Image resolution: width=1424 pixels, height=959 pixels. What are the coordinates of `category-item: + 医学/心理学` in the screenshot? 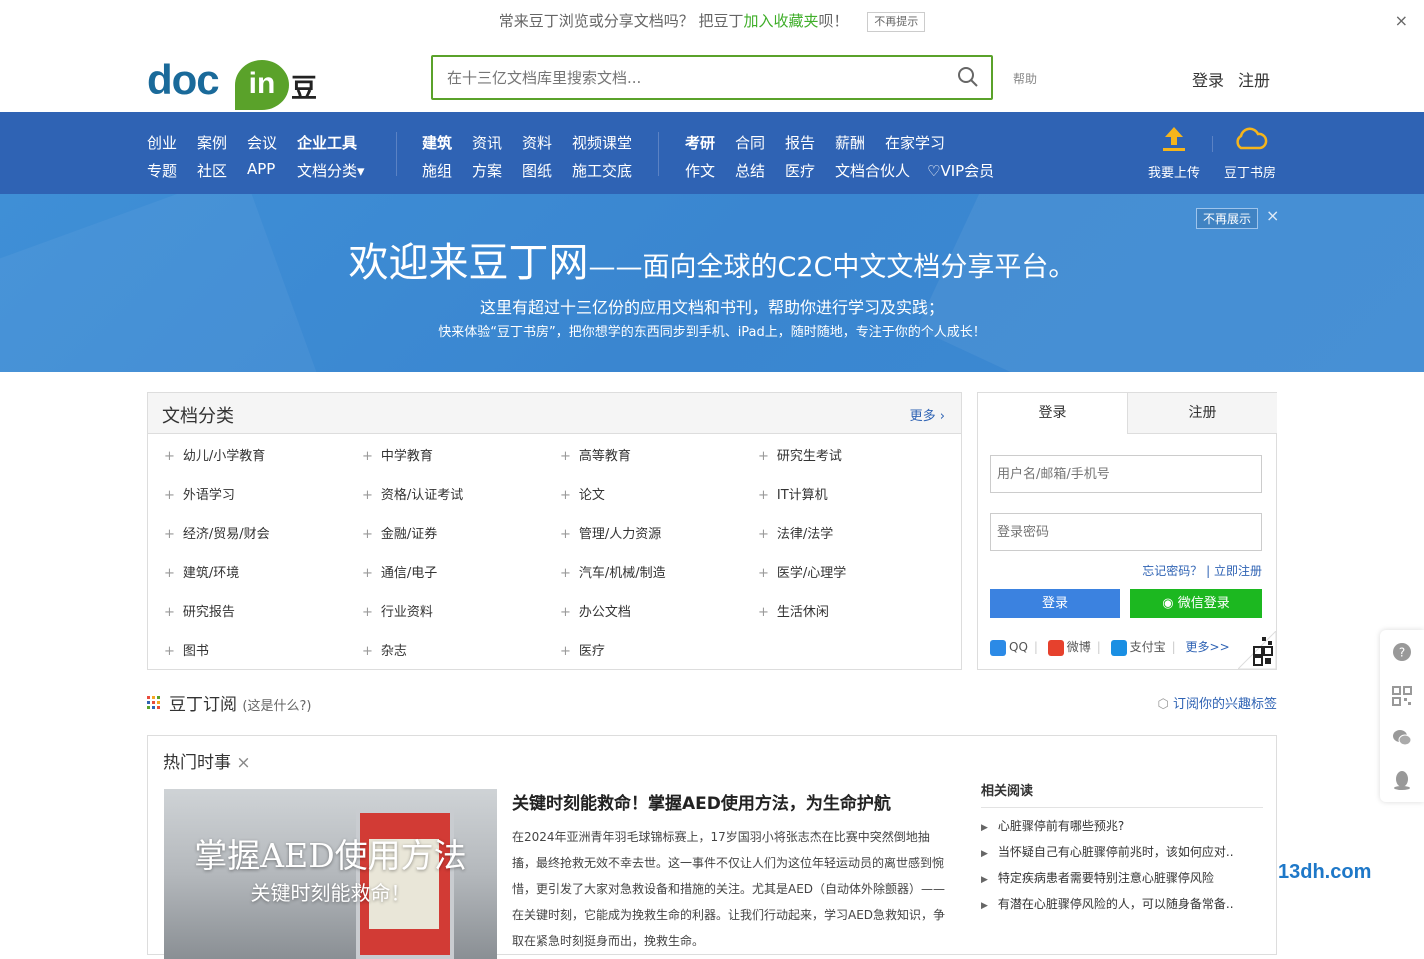 It's located at (802, 571).